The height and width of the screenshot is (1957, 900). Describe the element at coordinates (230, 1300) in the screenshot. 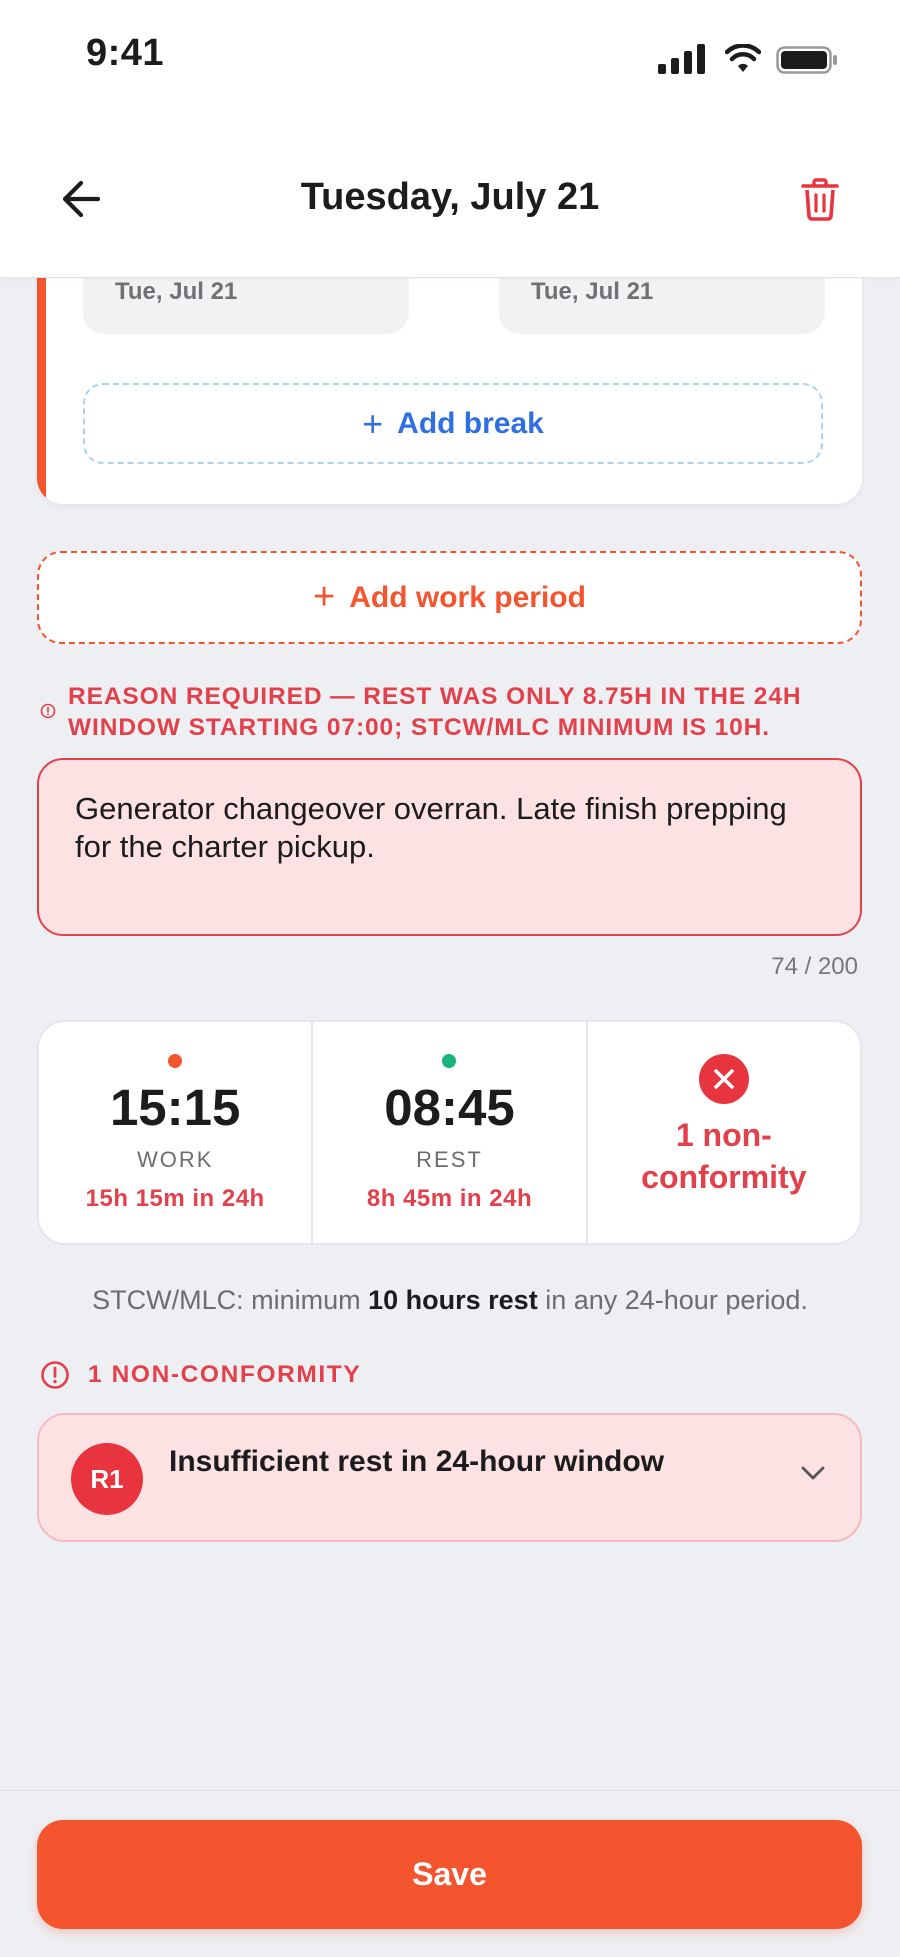

I see `rule-prefix: STCW/MLC: minimum` at that location.